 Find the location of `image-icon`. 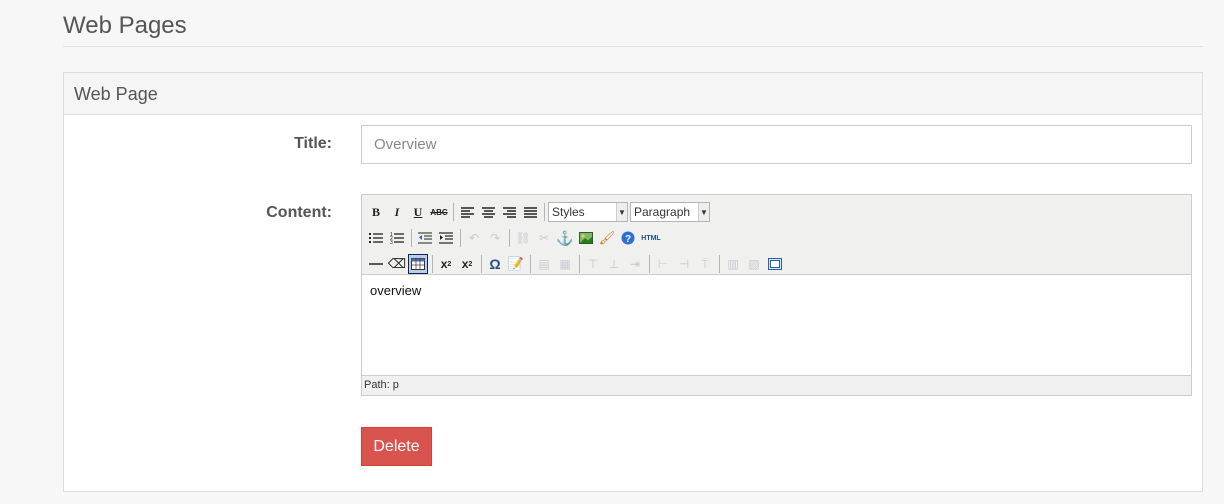

image-icon is located at coordinates (586, 238).